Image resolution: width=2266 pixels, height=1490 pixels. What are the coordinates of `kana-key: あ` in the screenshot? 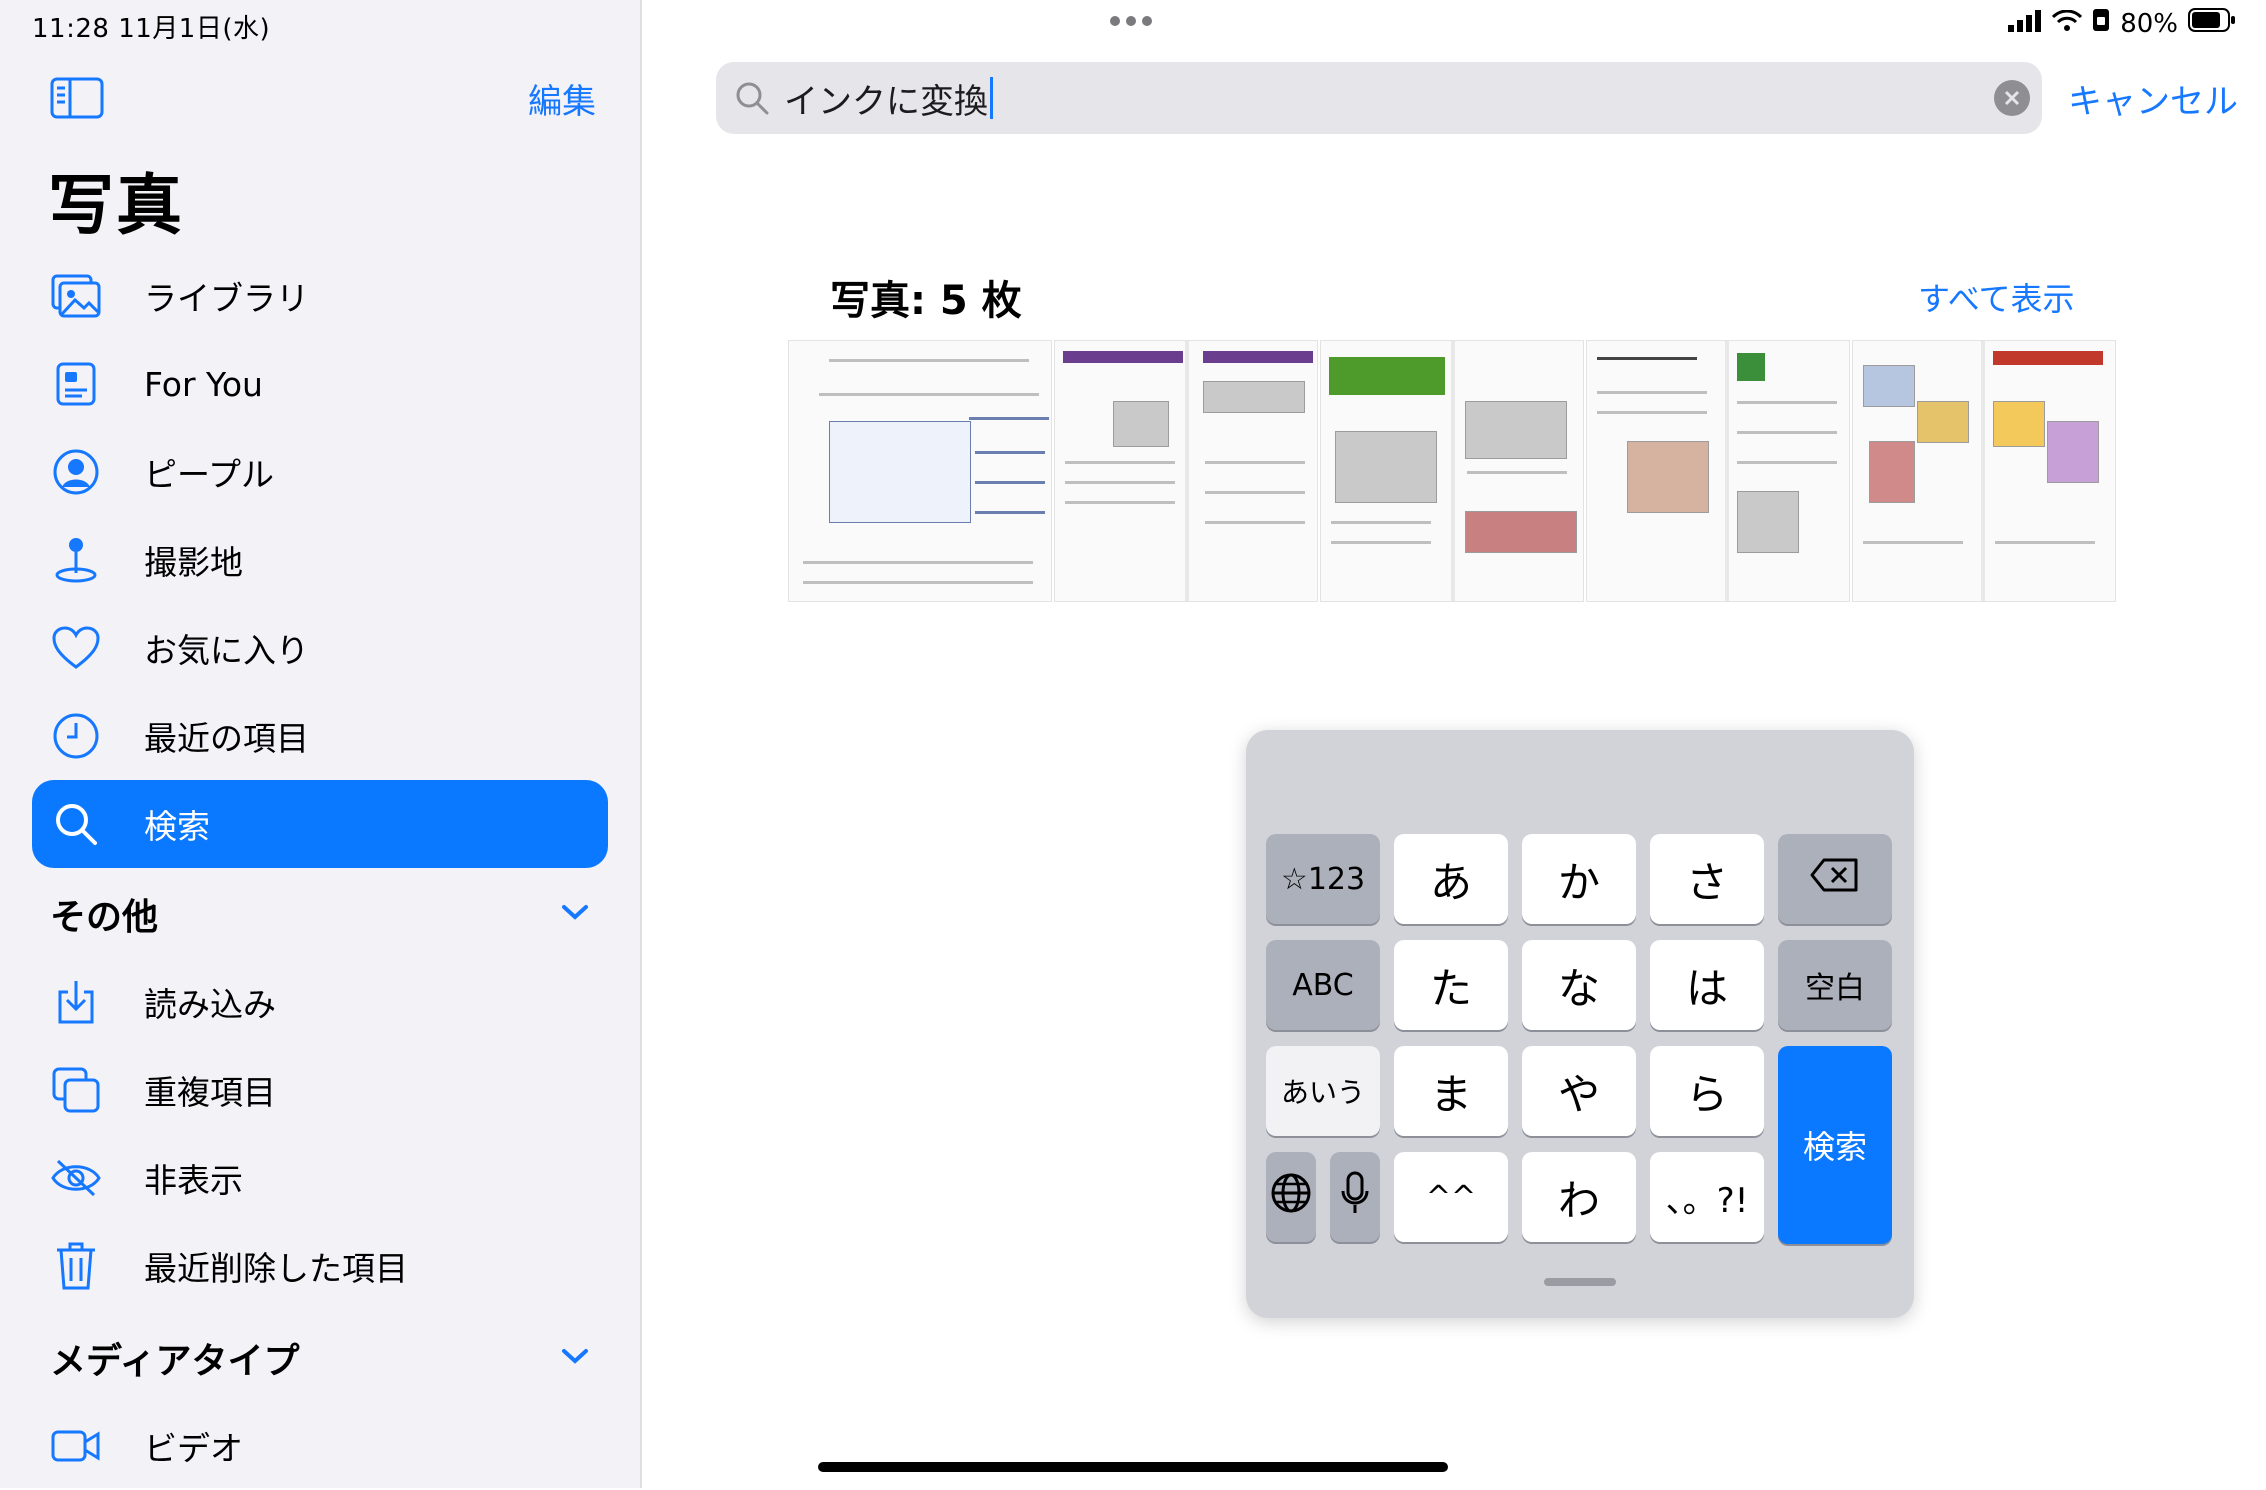 It's located at (1451, 879).